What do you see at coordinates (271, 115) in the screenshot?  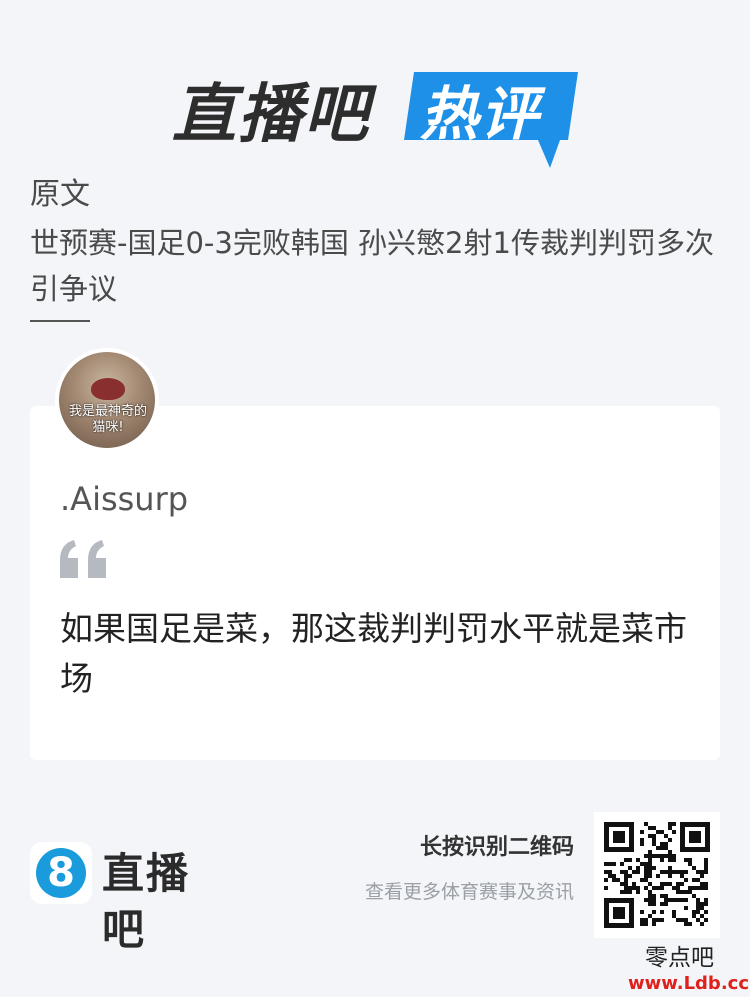 I see `brand-logo-text: 直播吧` at bounding box center [271, 115].